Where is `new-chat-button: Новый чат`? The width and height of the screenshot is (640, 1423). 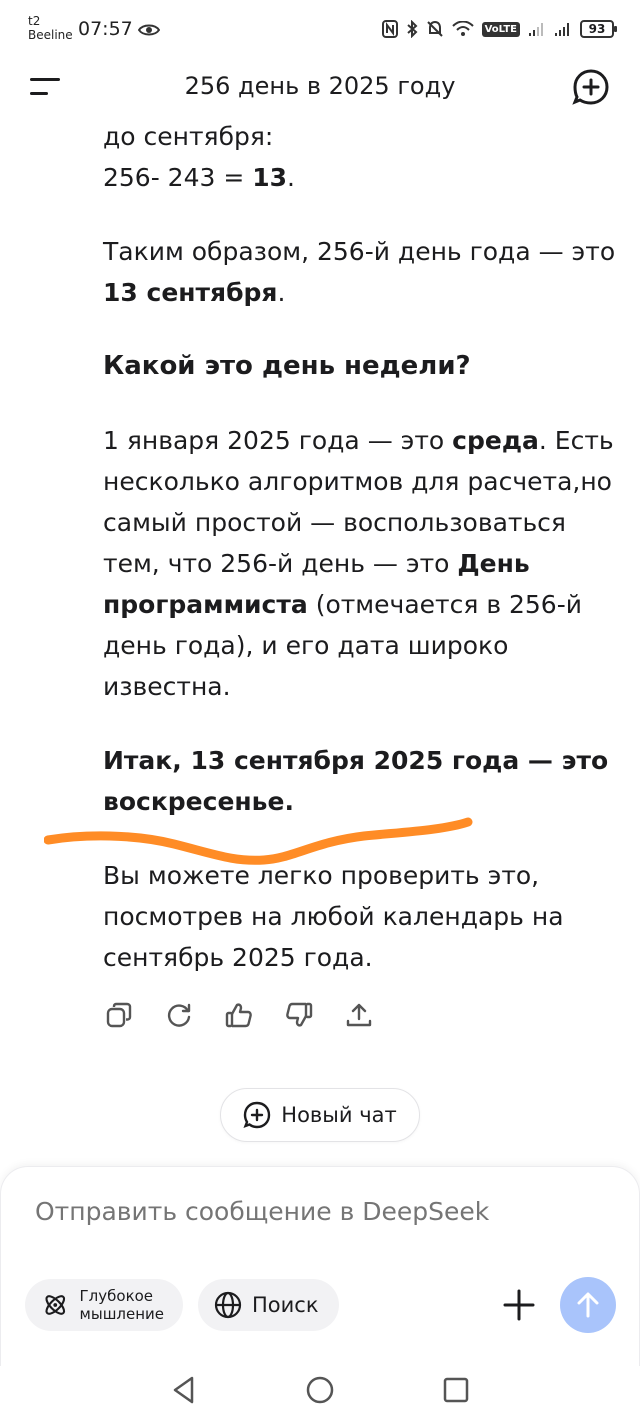
new-chat-button: Новый чат is located at coordinates (320, 1115).